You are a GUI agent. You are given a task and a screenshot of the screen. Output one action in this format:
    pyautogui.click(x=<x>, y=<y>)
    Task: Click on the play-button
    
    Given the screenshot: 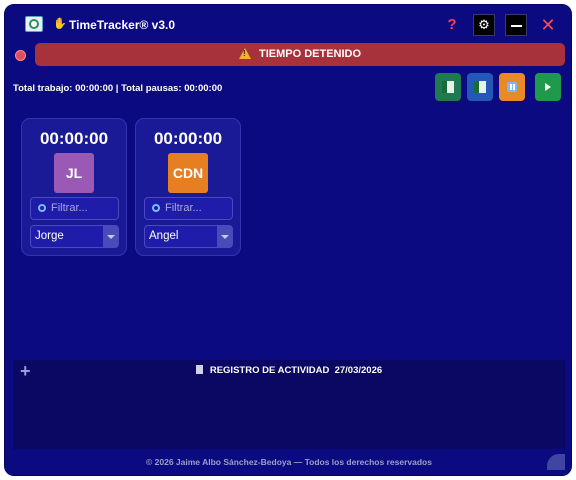 What is the action you would take?
    pyautogui.click(x=548, y=87)
    